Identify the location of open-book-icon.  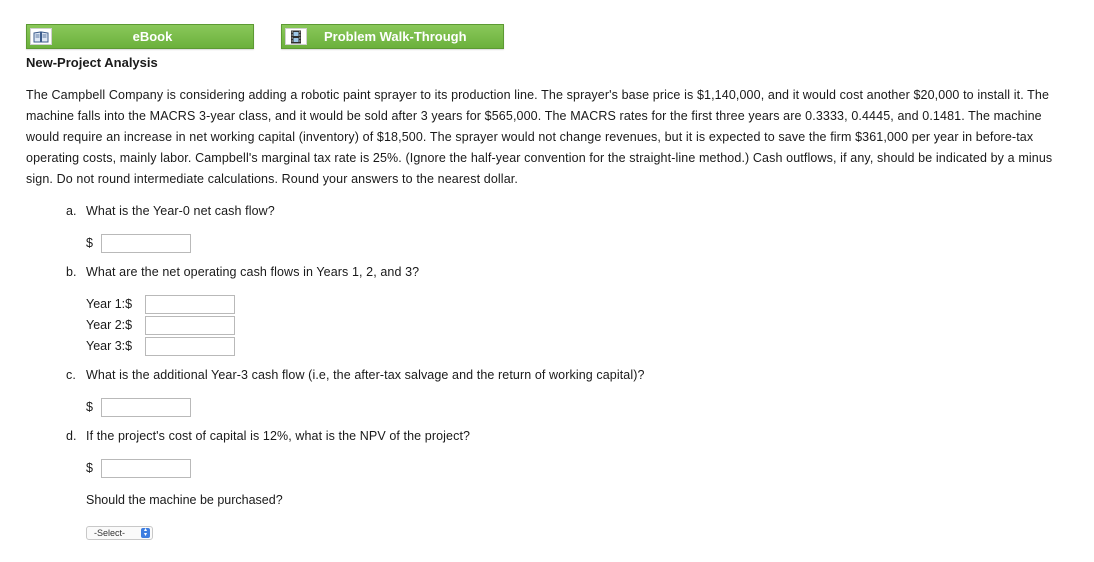
(41, 36).